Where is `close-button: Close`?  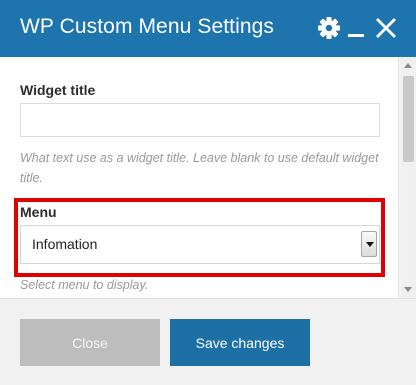 close-button: Close is located at coordinates (90, 342).